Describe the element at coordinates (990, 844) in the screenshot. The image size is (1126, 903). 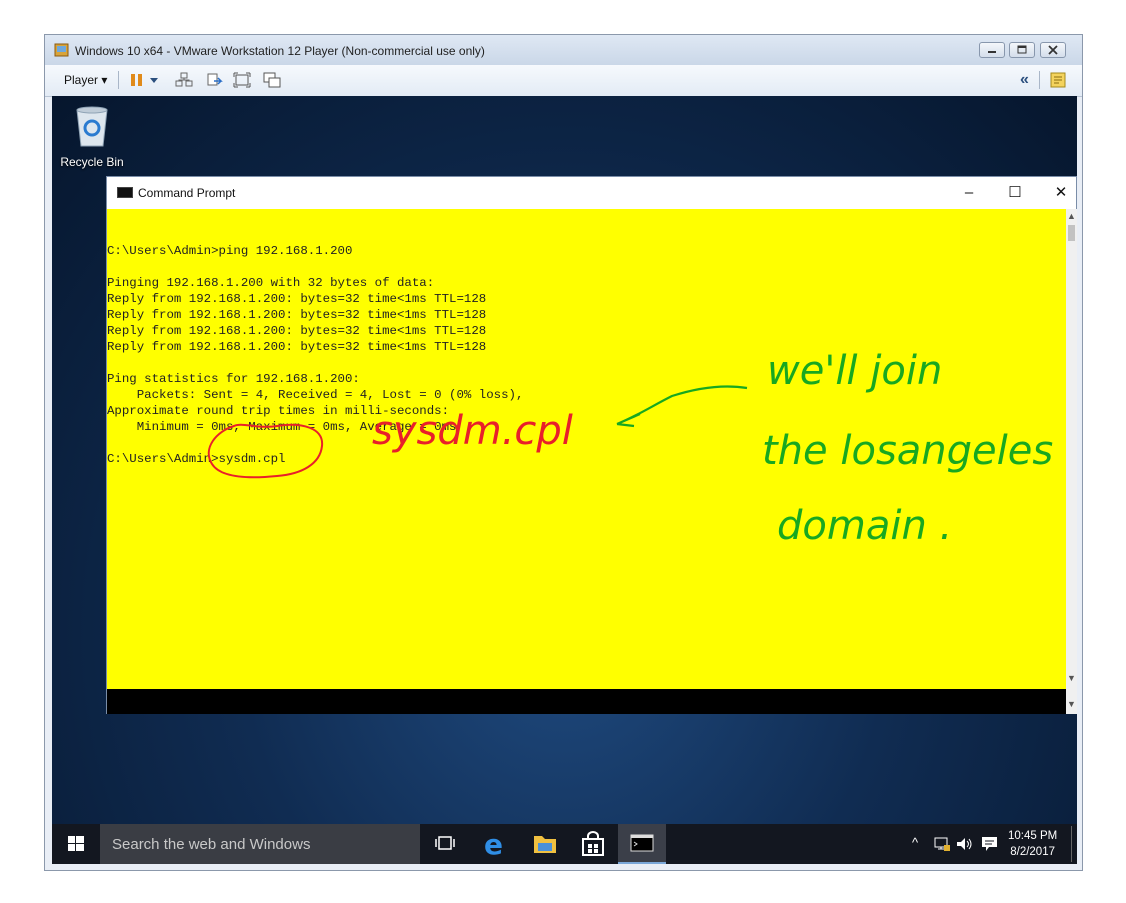
I see `action-center-icon` at that location.